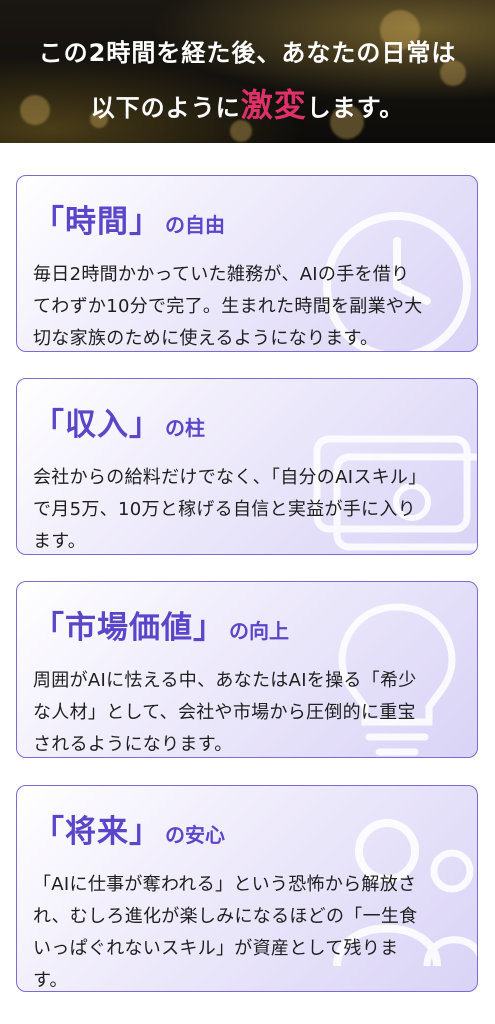  I want to click on card-title-main: 「時間」, so click(97, 222).